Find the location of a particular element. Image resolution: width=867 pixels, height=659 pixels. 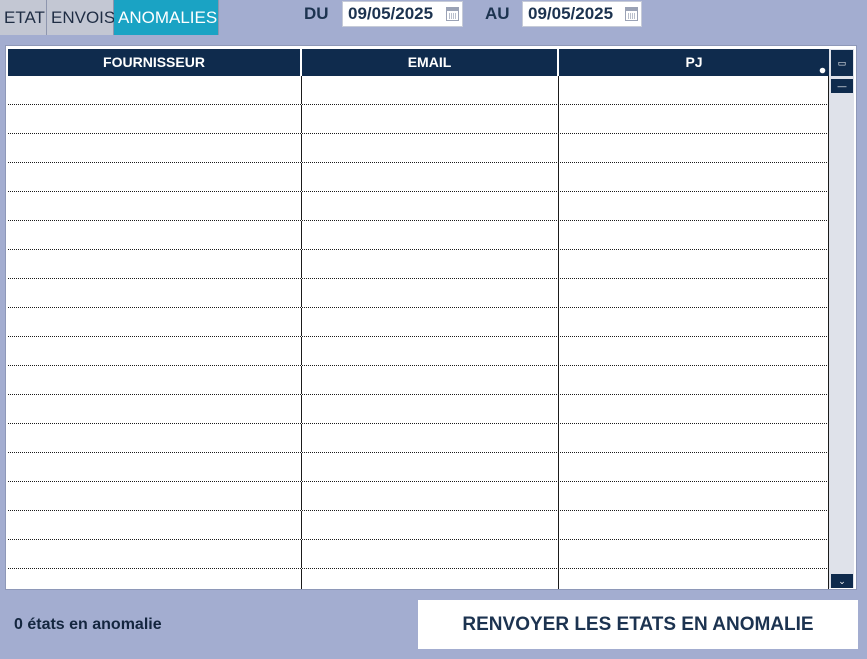

from-date-value: 09/05/2025 is located at coordinates (391, 13).